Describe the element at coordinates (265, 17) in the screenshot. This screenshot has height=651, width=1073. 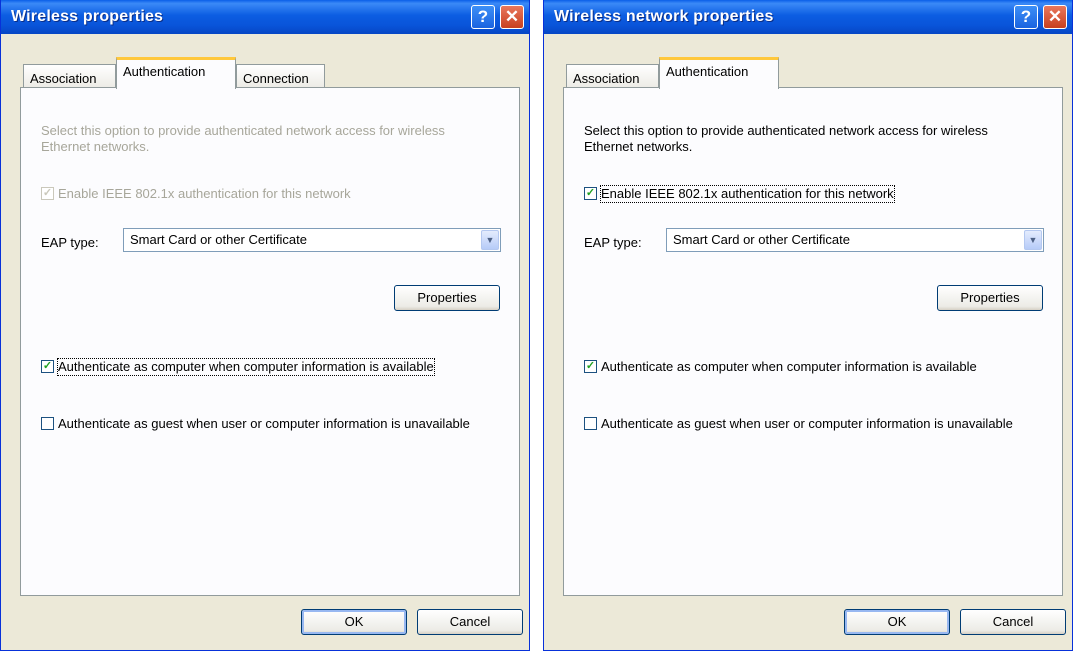
I see `title-bar: Wireless properties ? ✕` at that location.